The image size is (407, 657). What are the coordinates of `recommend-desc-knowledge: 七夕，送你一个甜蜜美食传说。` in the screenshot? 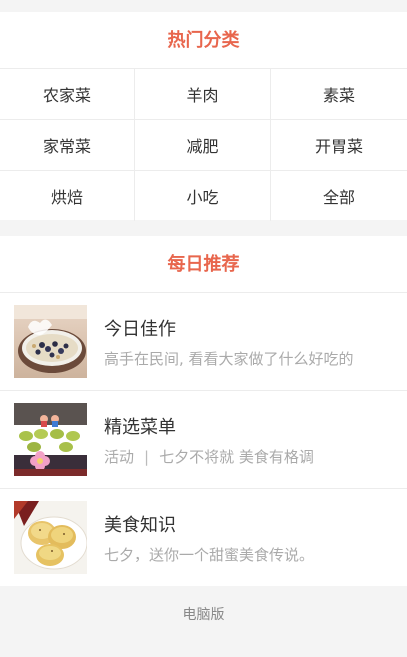 It's located at (209, 555).